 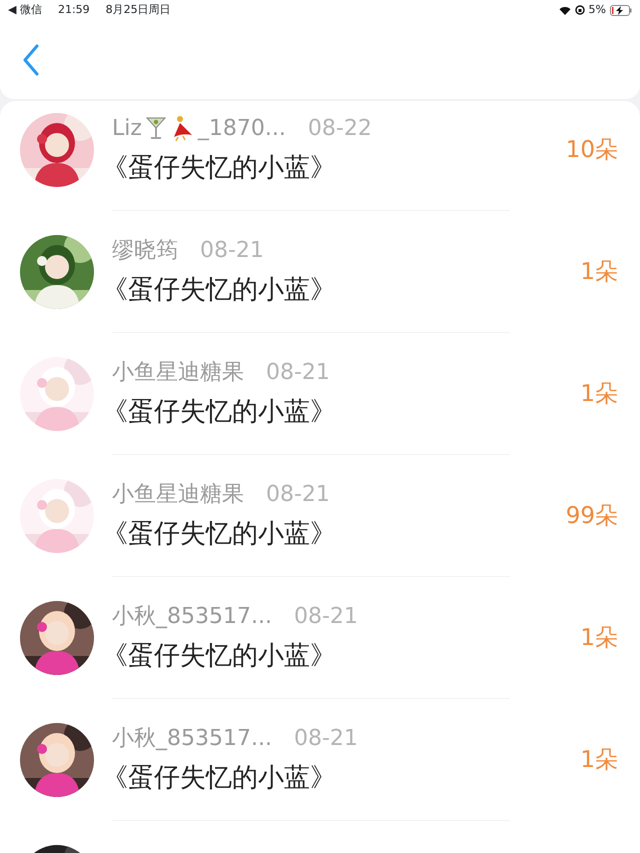 I want to click on status-date: 8月25日周日, so click(x=138, y=10).